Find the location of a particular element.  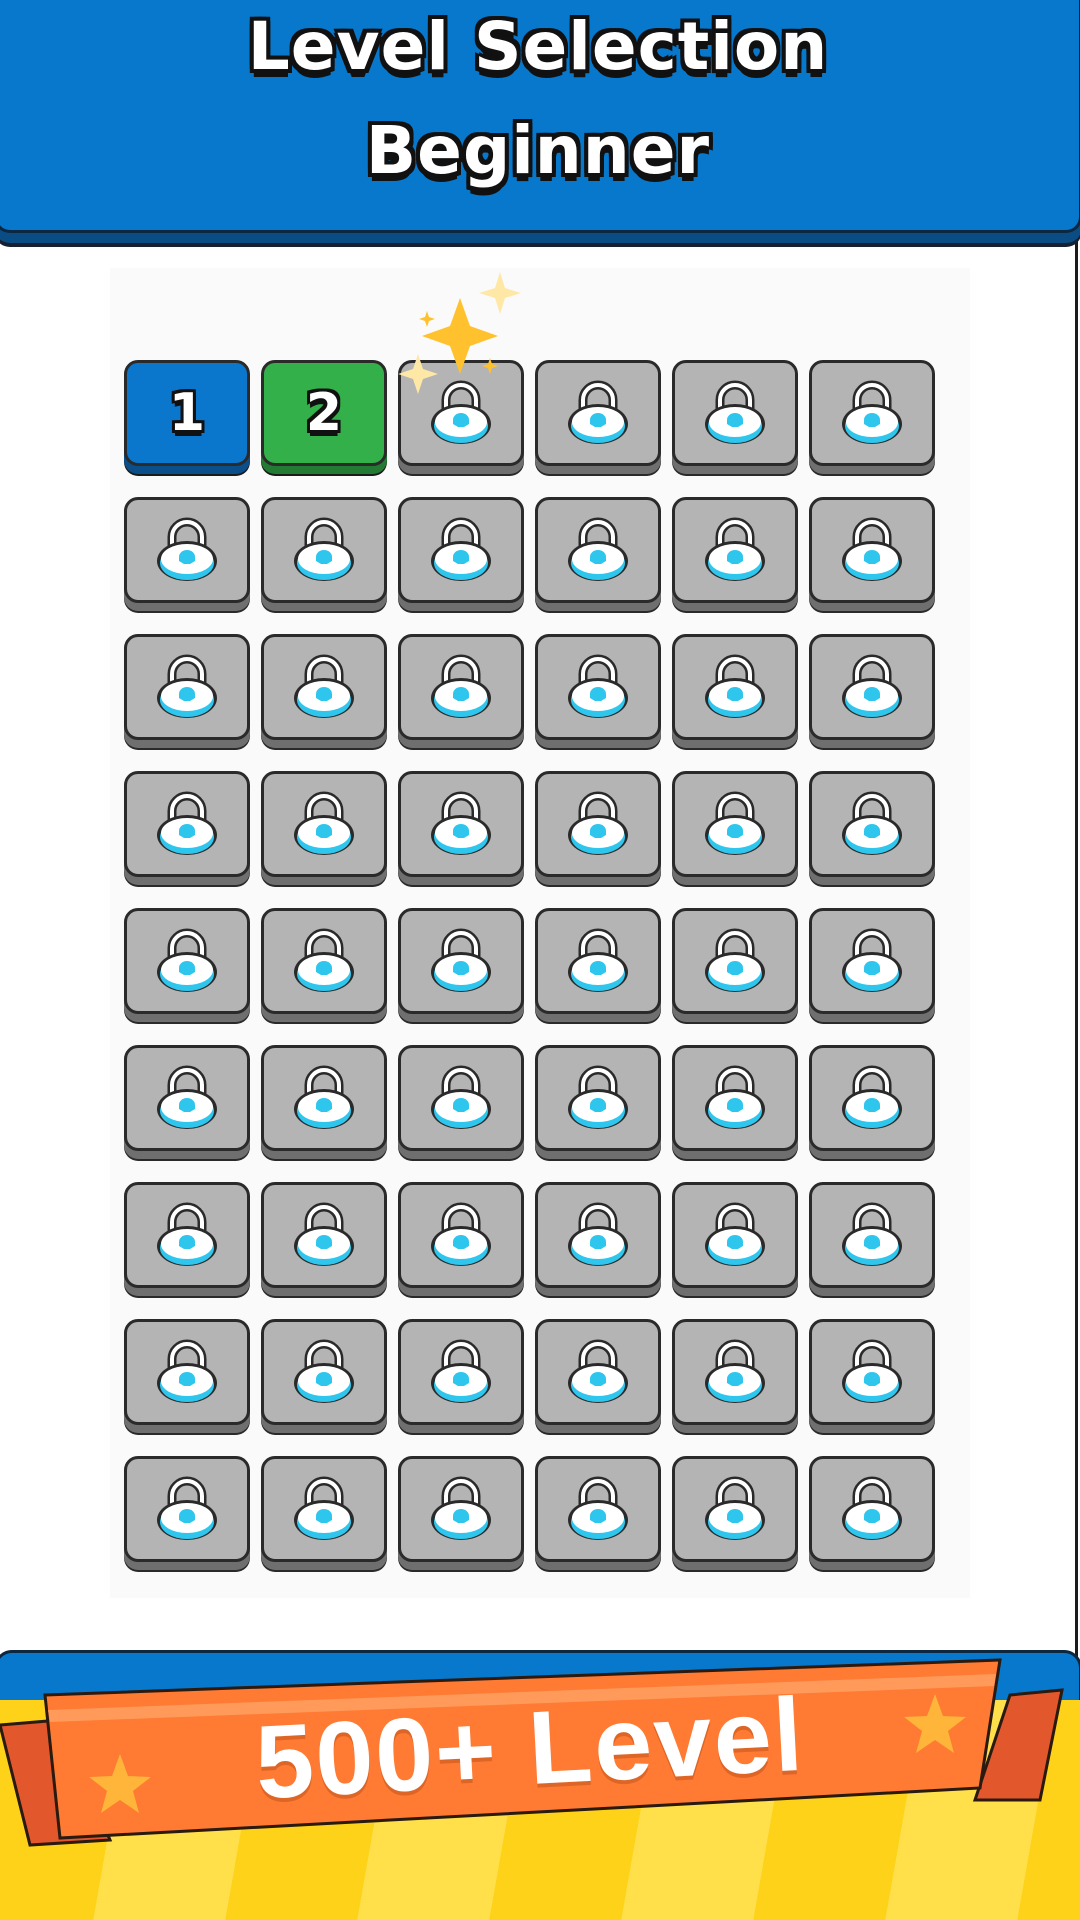

level-number: 1 is located at coordinates (187, 413).